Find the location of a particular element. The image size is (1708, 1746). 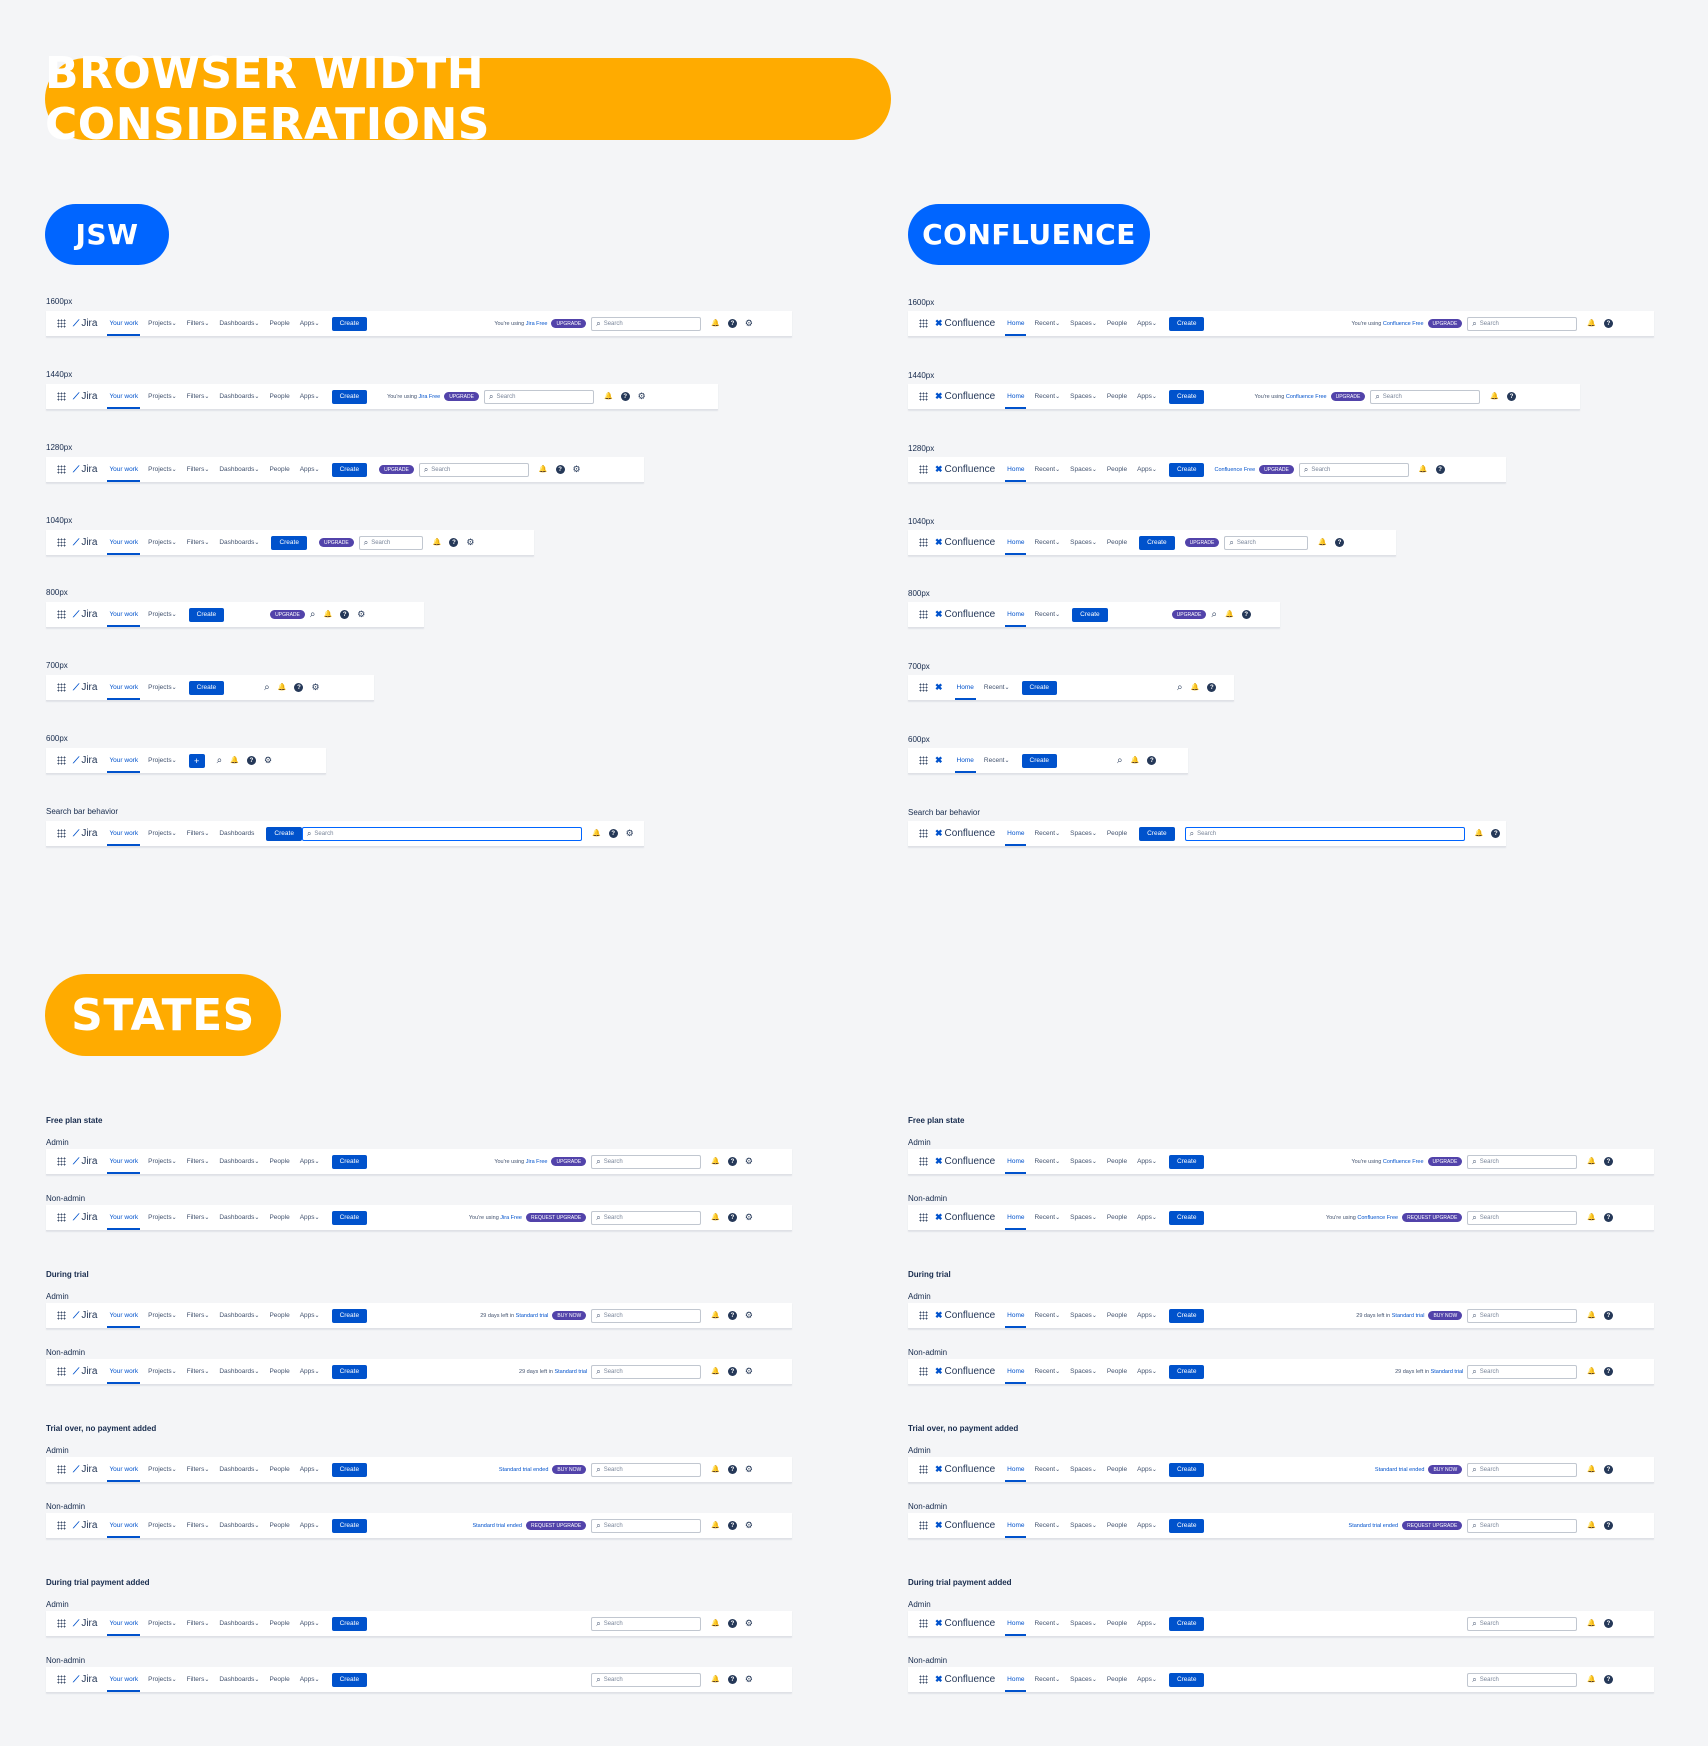

nav-item-dashboards: Dashboards is located at coordinates (236, 833).